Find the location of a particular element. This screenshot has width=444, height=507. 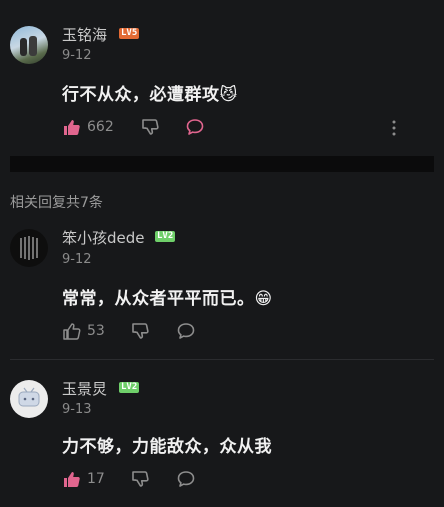

username-text: 笨小孩dede is located at coordinates (103, 238).